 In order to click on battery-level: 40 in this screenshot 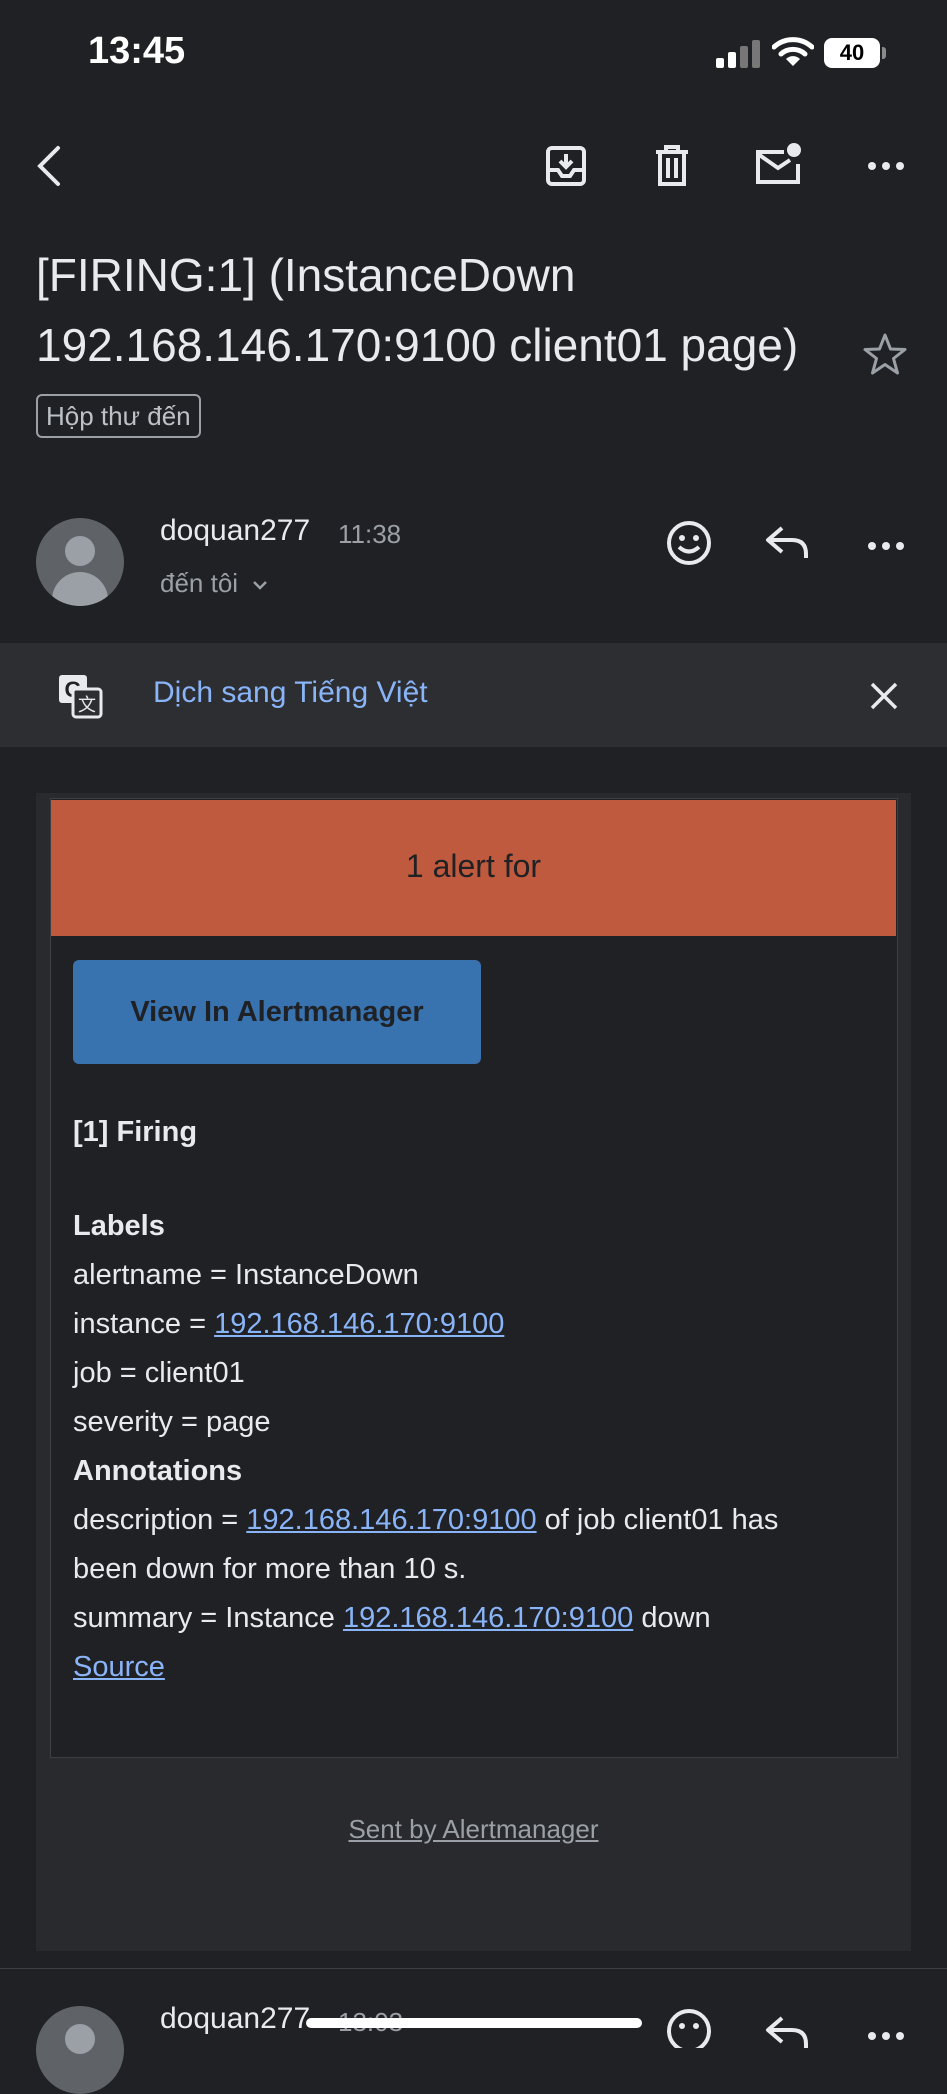, I will do `click(852, 53)`.